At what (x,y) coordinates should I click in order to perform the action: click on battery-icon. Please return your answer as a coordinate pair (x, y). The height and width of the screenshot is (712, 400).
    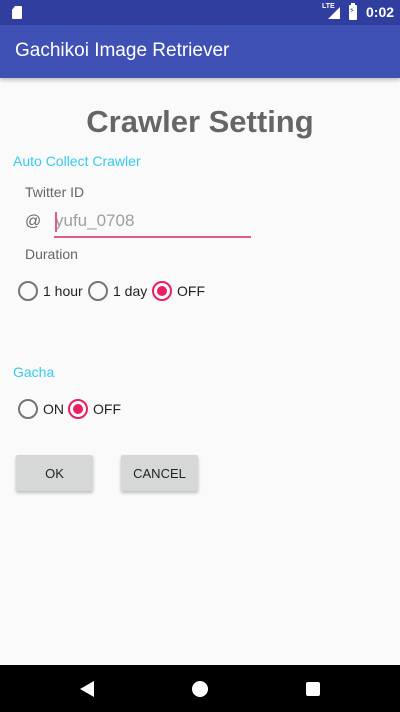
    Looking at the image, I should click on (353, 11).